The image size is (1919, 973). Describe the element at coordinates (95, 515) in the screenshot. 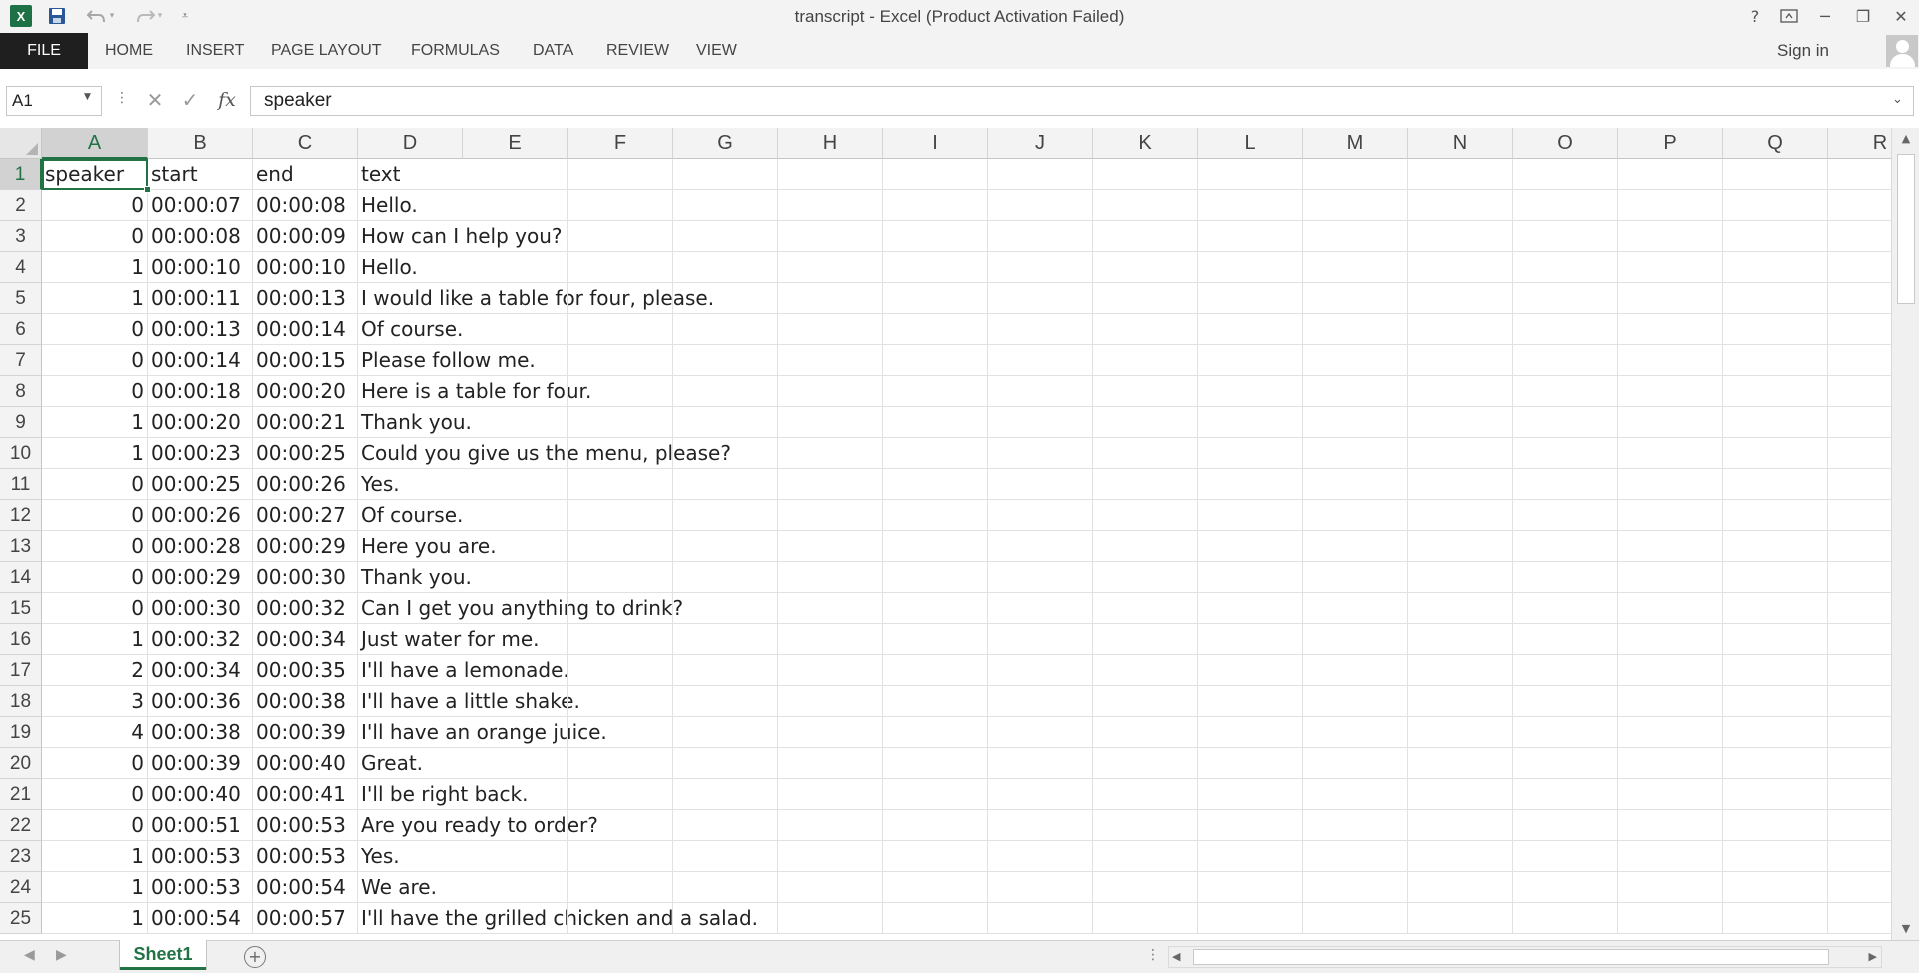

I see `cell-a12: 0` at that location.